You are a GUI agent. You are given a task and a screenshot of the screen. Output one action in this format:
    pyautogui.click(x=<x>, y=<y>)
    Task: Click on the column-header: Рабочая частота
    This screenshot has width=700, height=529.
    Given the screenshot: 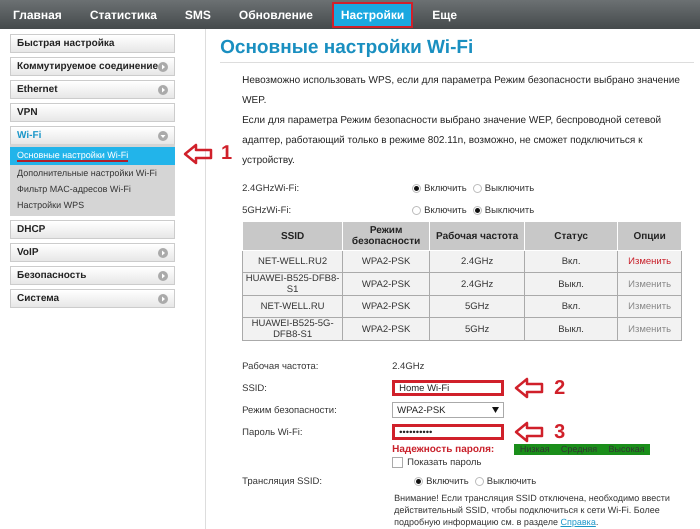 What is the action you would take?
    pyautogui.click(x=477, y=236)
    